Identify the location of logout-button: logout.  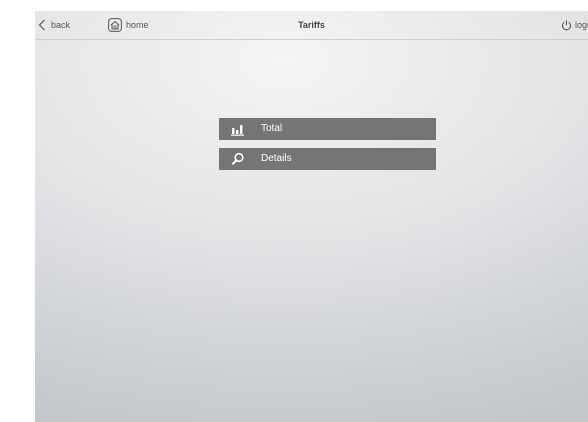
(574, 25).